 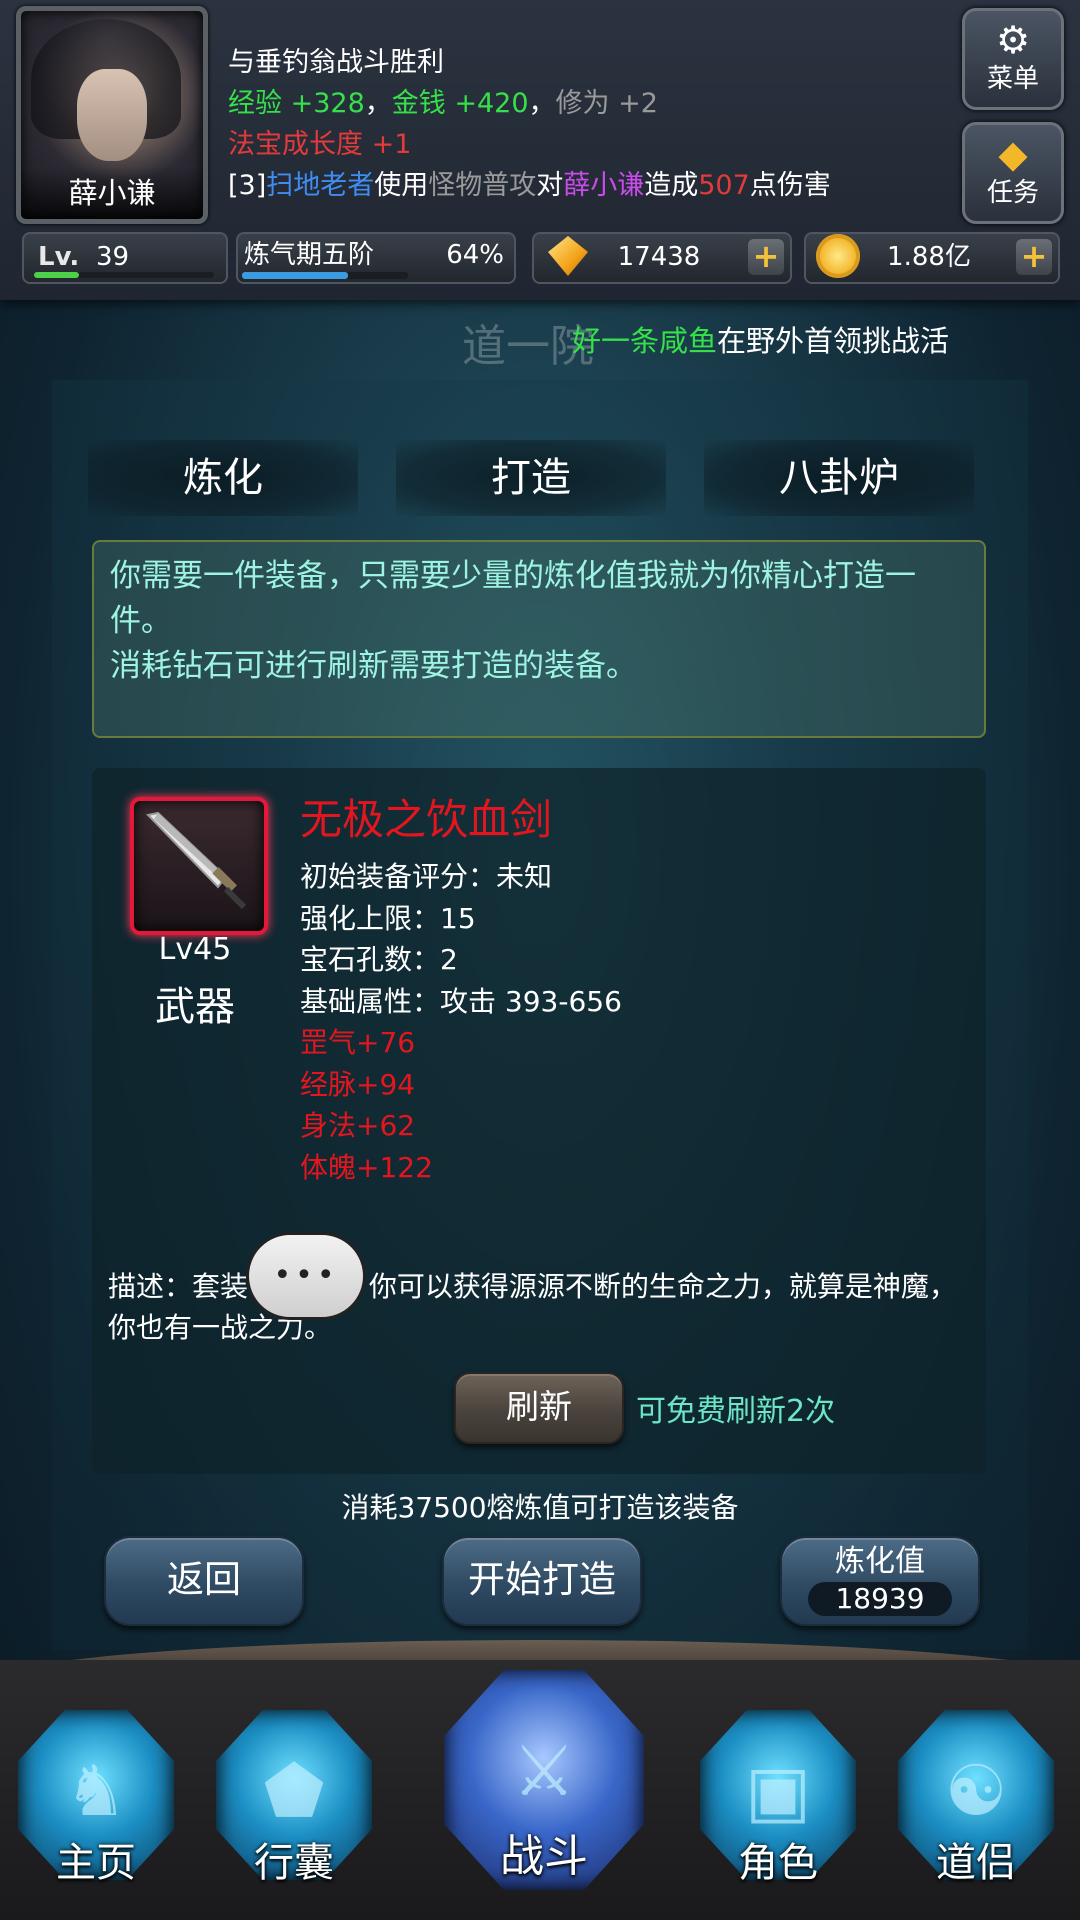 I want to click on nav-character: ▣ 角色, so click(x=778, y=1810).